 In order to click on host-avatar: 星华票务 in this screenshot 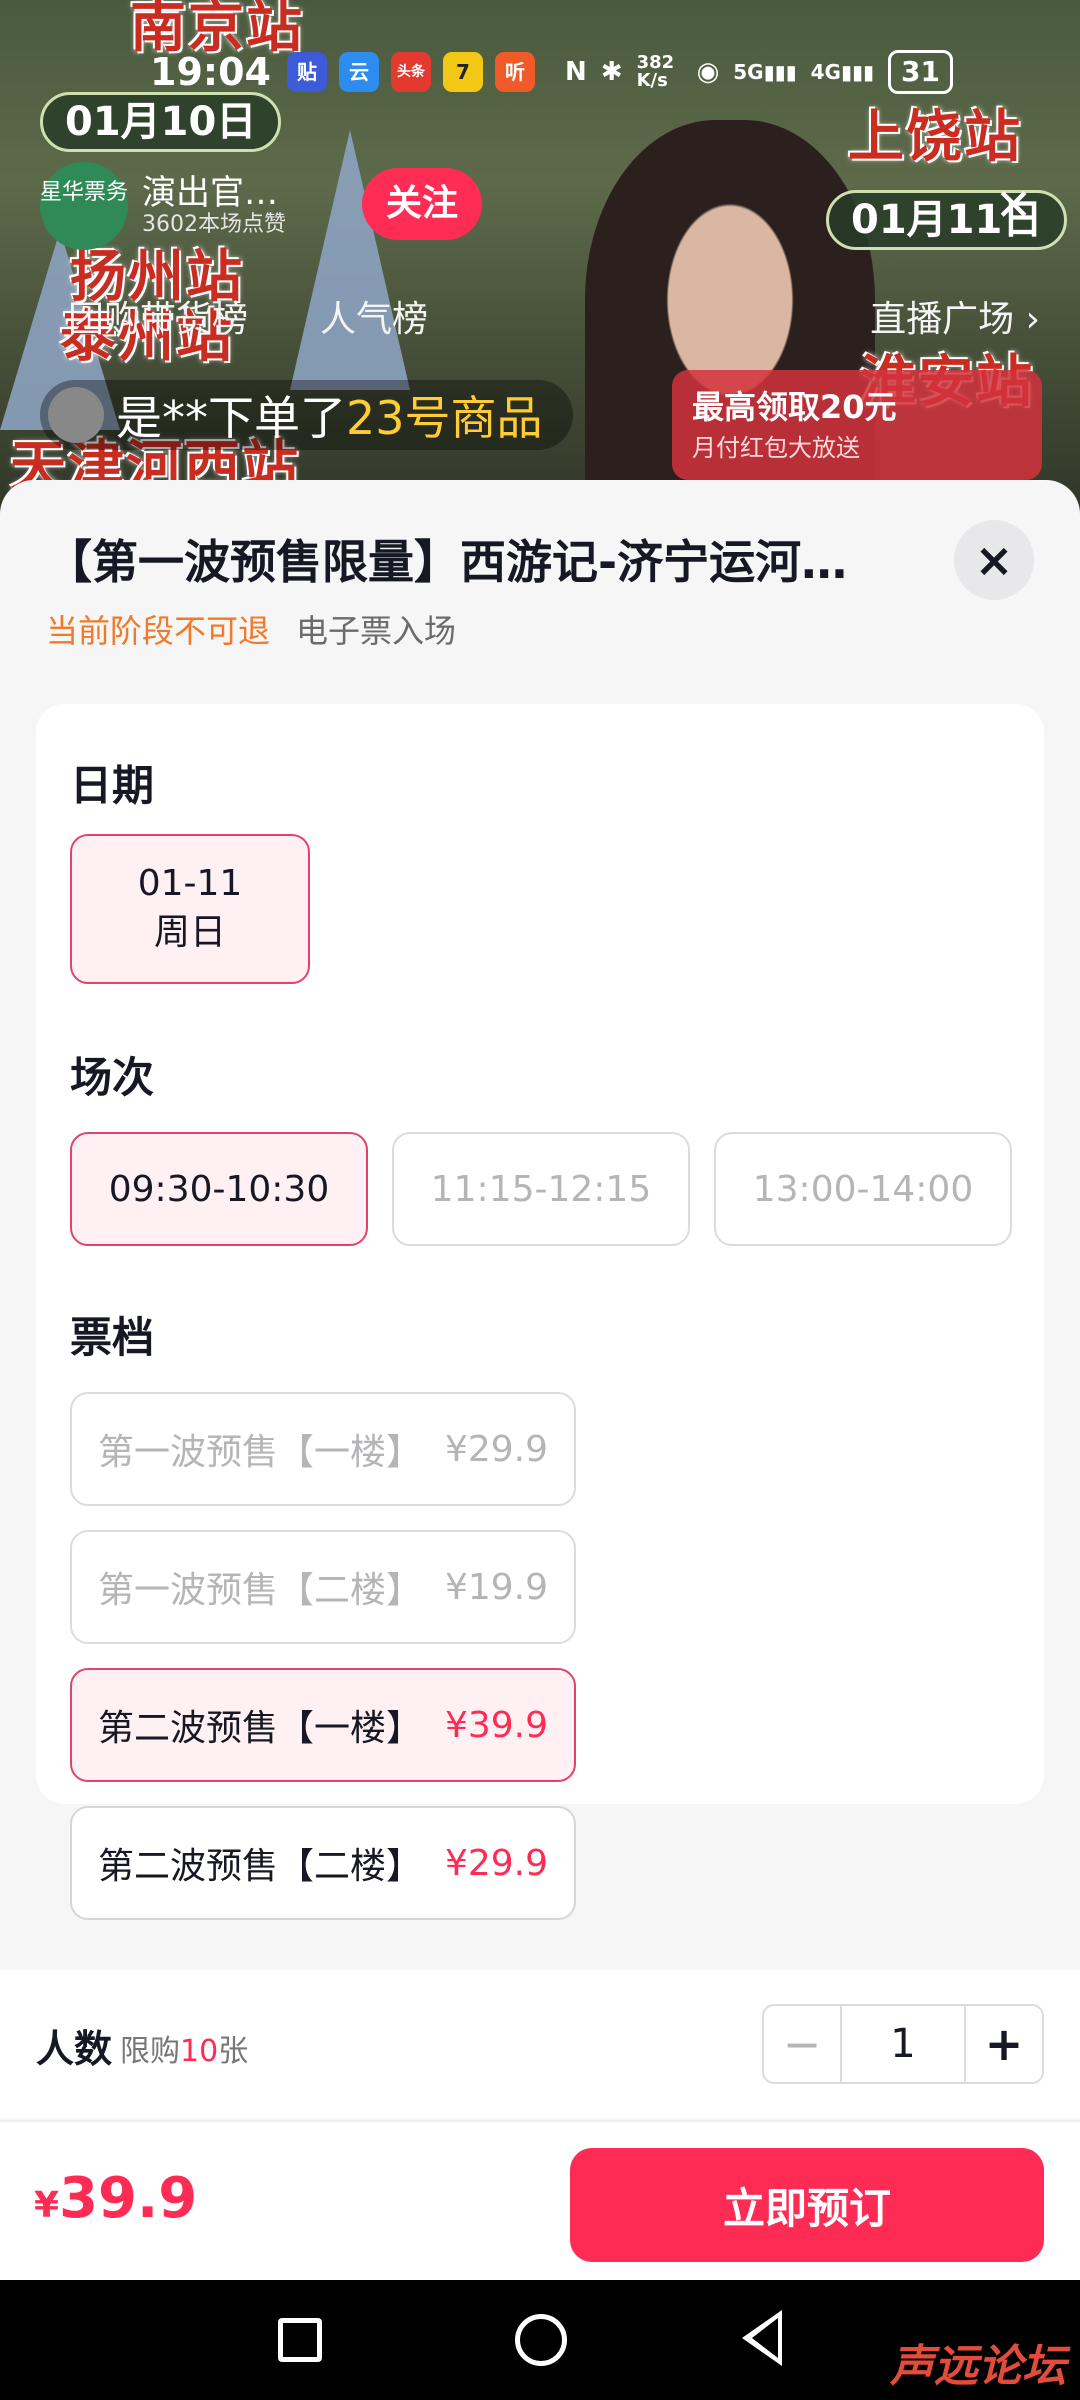, I will do `click(84, 206)`.